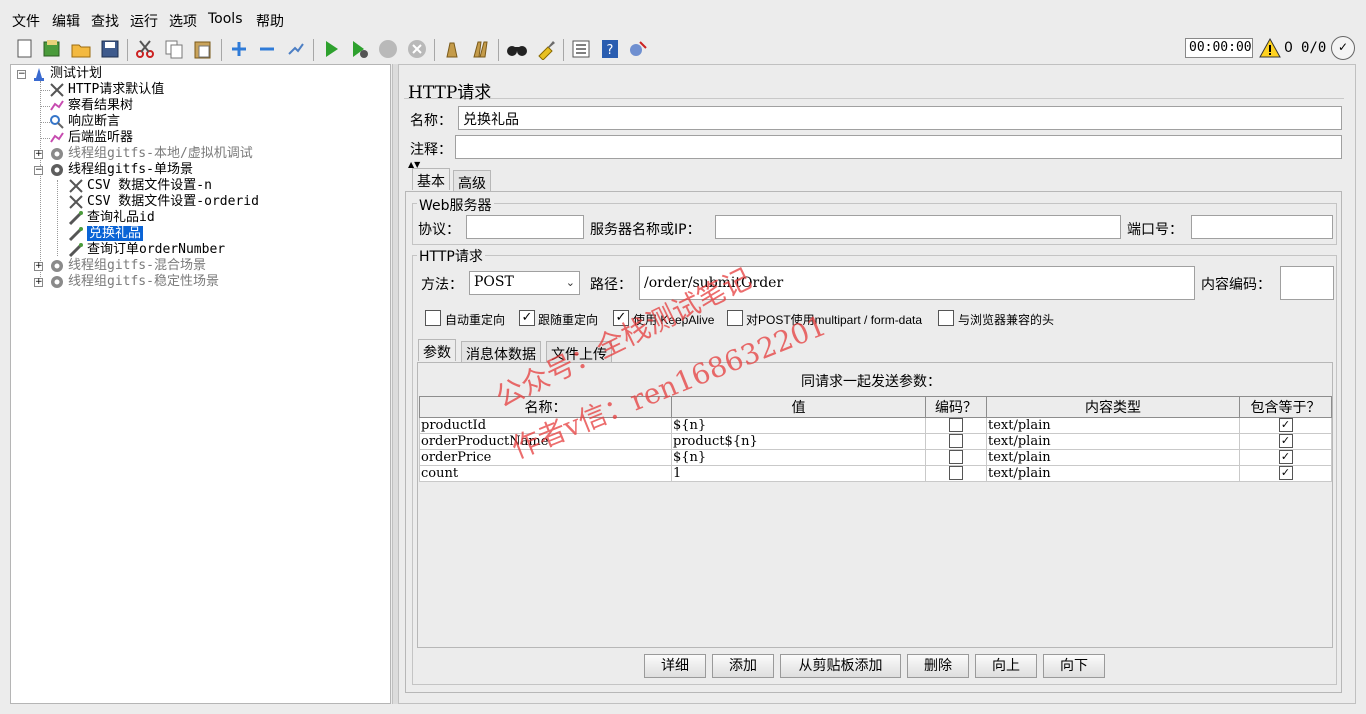 This screenshot has height=714, width=1366. I want to click on cut-icon, so click(145, 49).